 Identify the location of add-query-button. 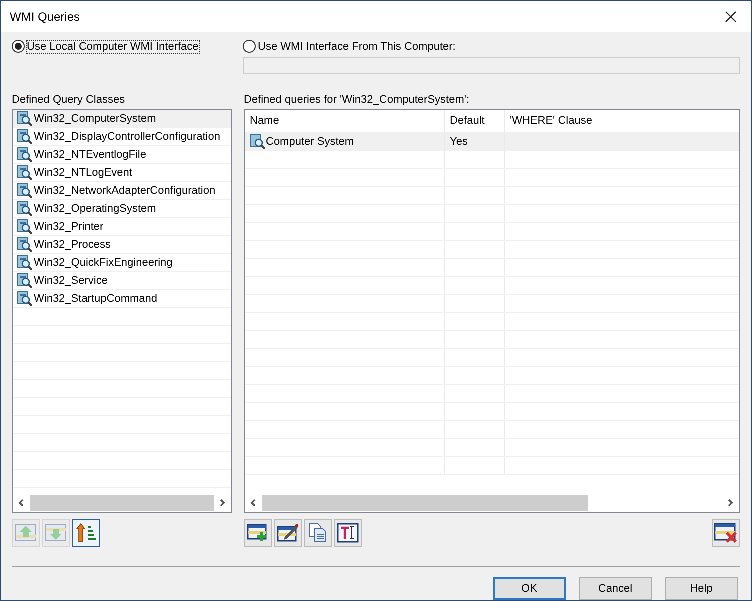
(258, 533).